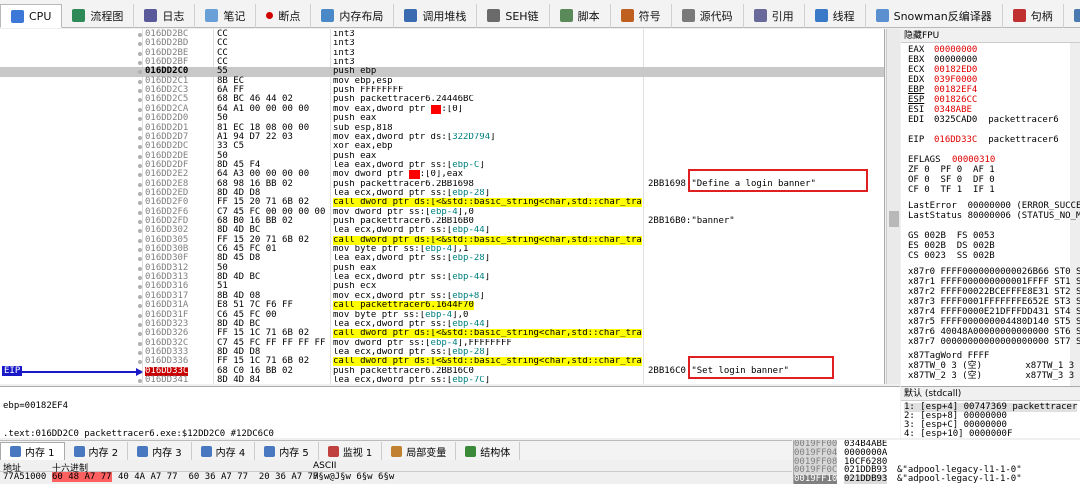  Describe the element at coordinates (774, 15) in the screenshot. I see `tab-references: 引用` at that location.